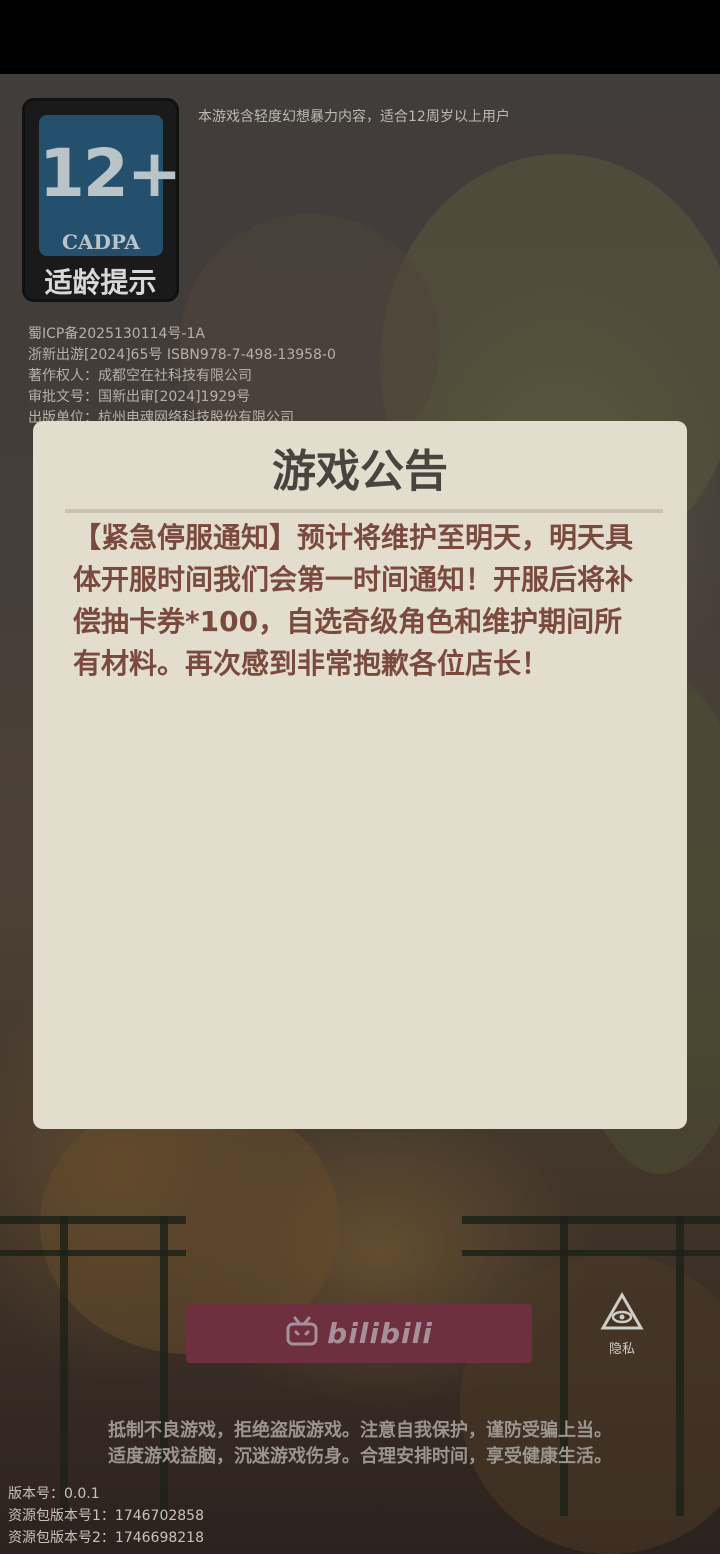 The width and height of the screenshot is (720, 1554). Describe the element at coordinates (182, 355) in the screenshot. I see `license-line: 浙新出游[2024]65号 ISBN978-7-498-13958-0` at that location.